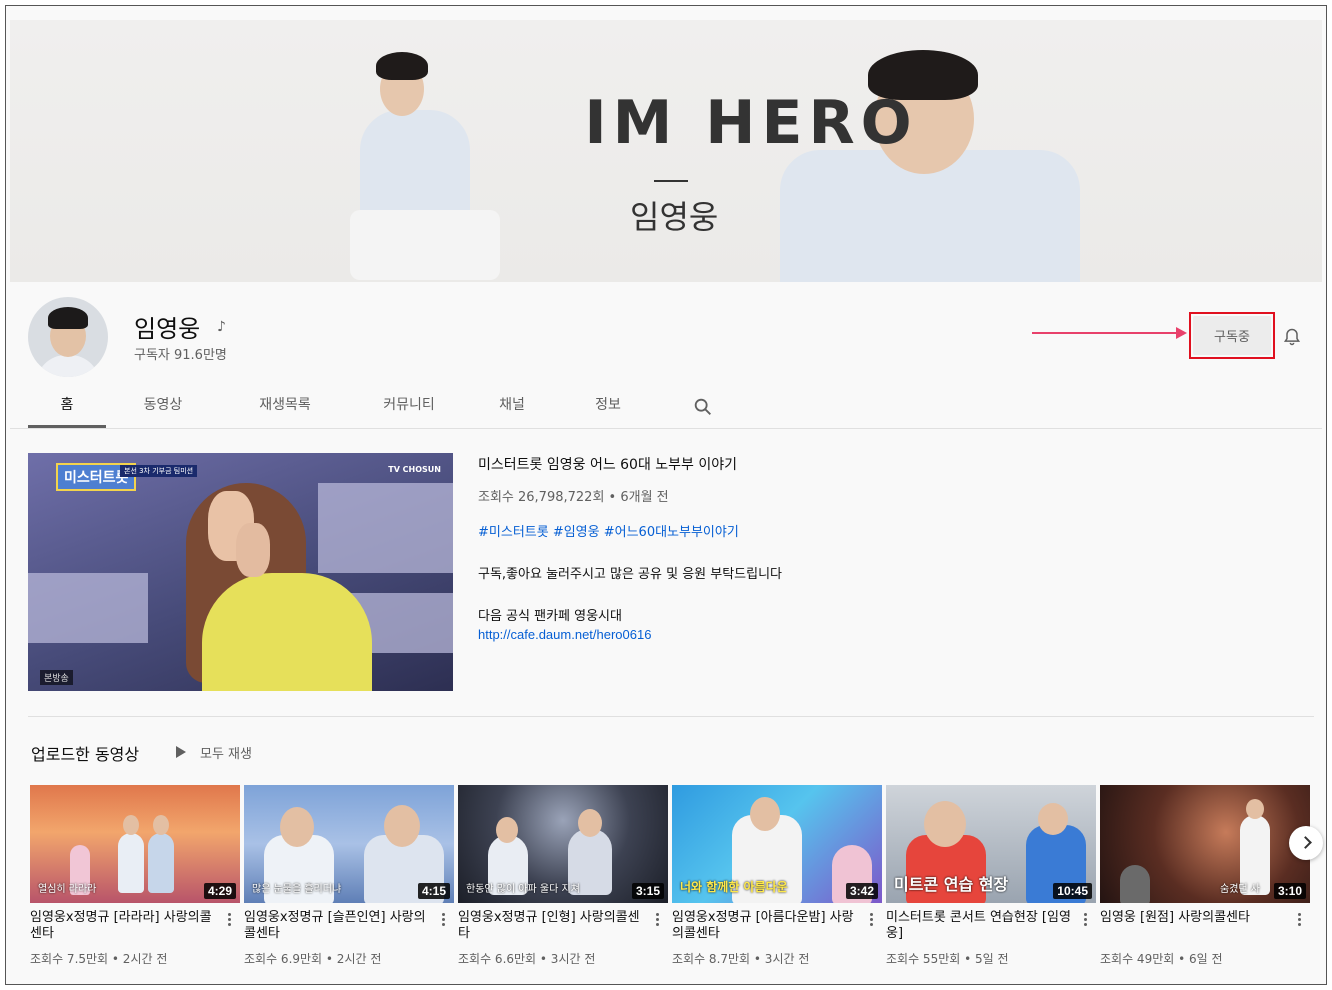 This screenshot has height=990, width=1332. I want to click on thumbnail-badge: 본방송, so click(56, 677).